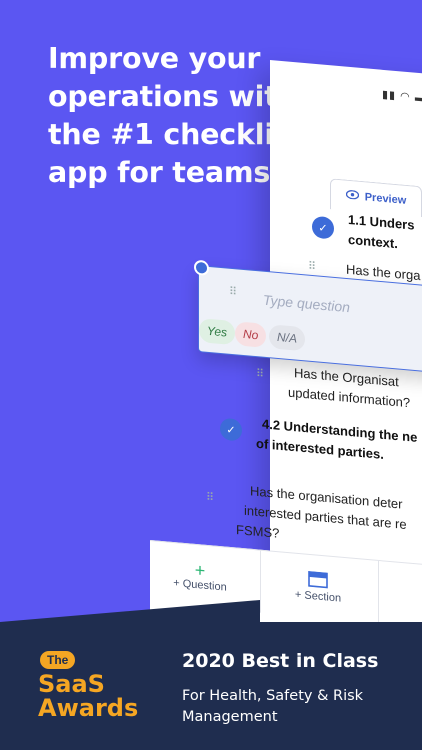  What do you see at coordinates (200, 570) in the screenshot?
I see `plus-icon: +` at bounding box center [200, 570].